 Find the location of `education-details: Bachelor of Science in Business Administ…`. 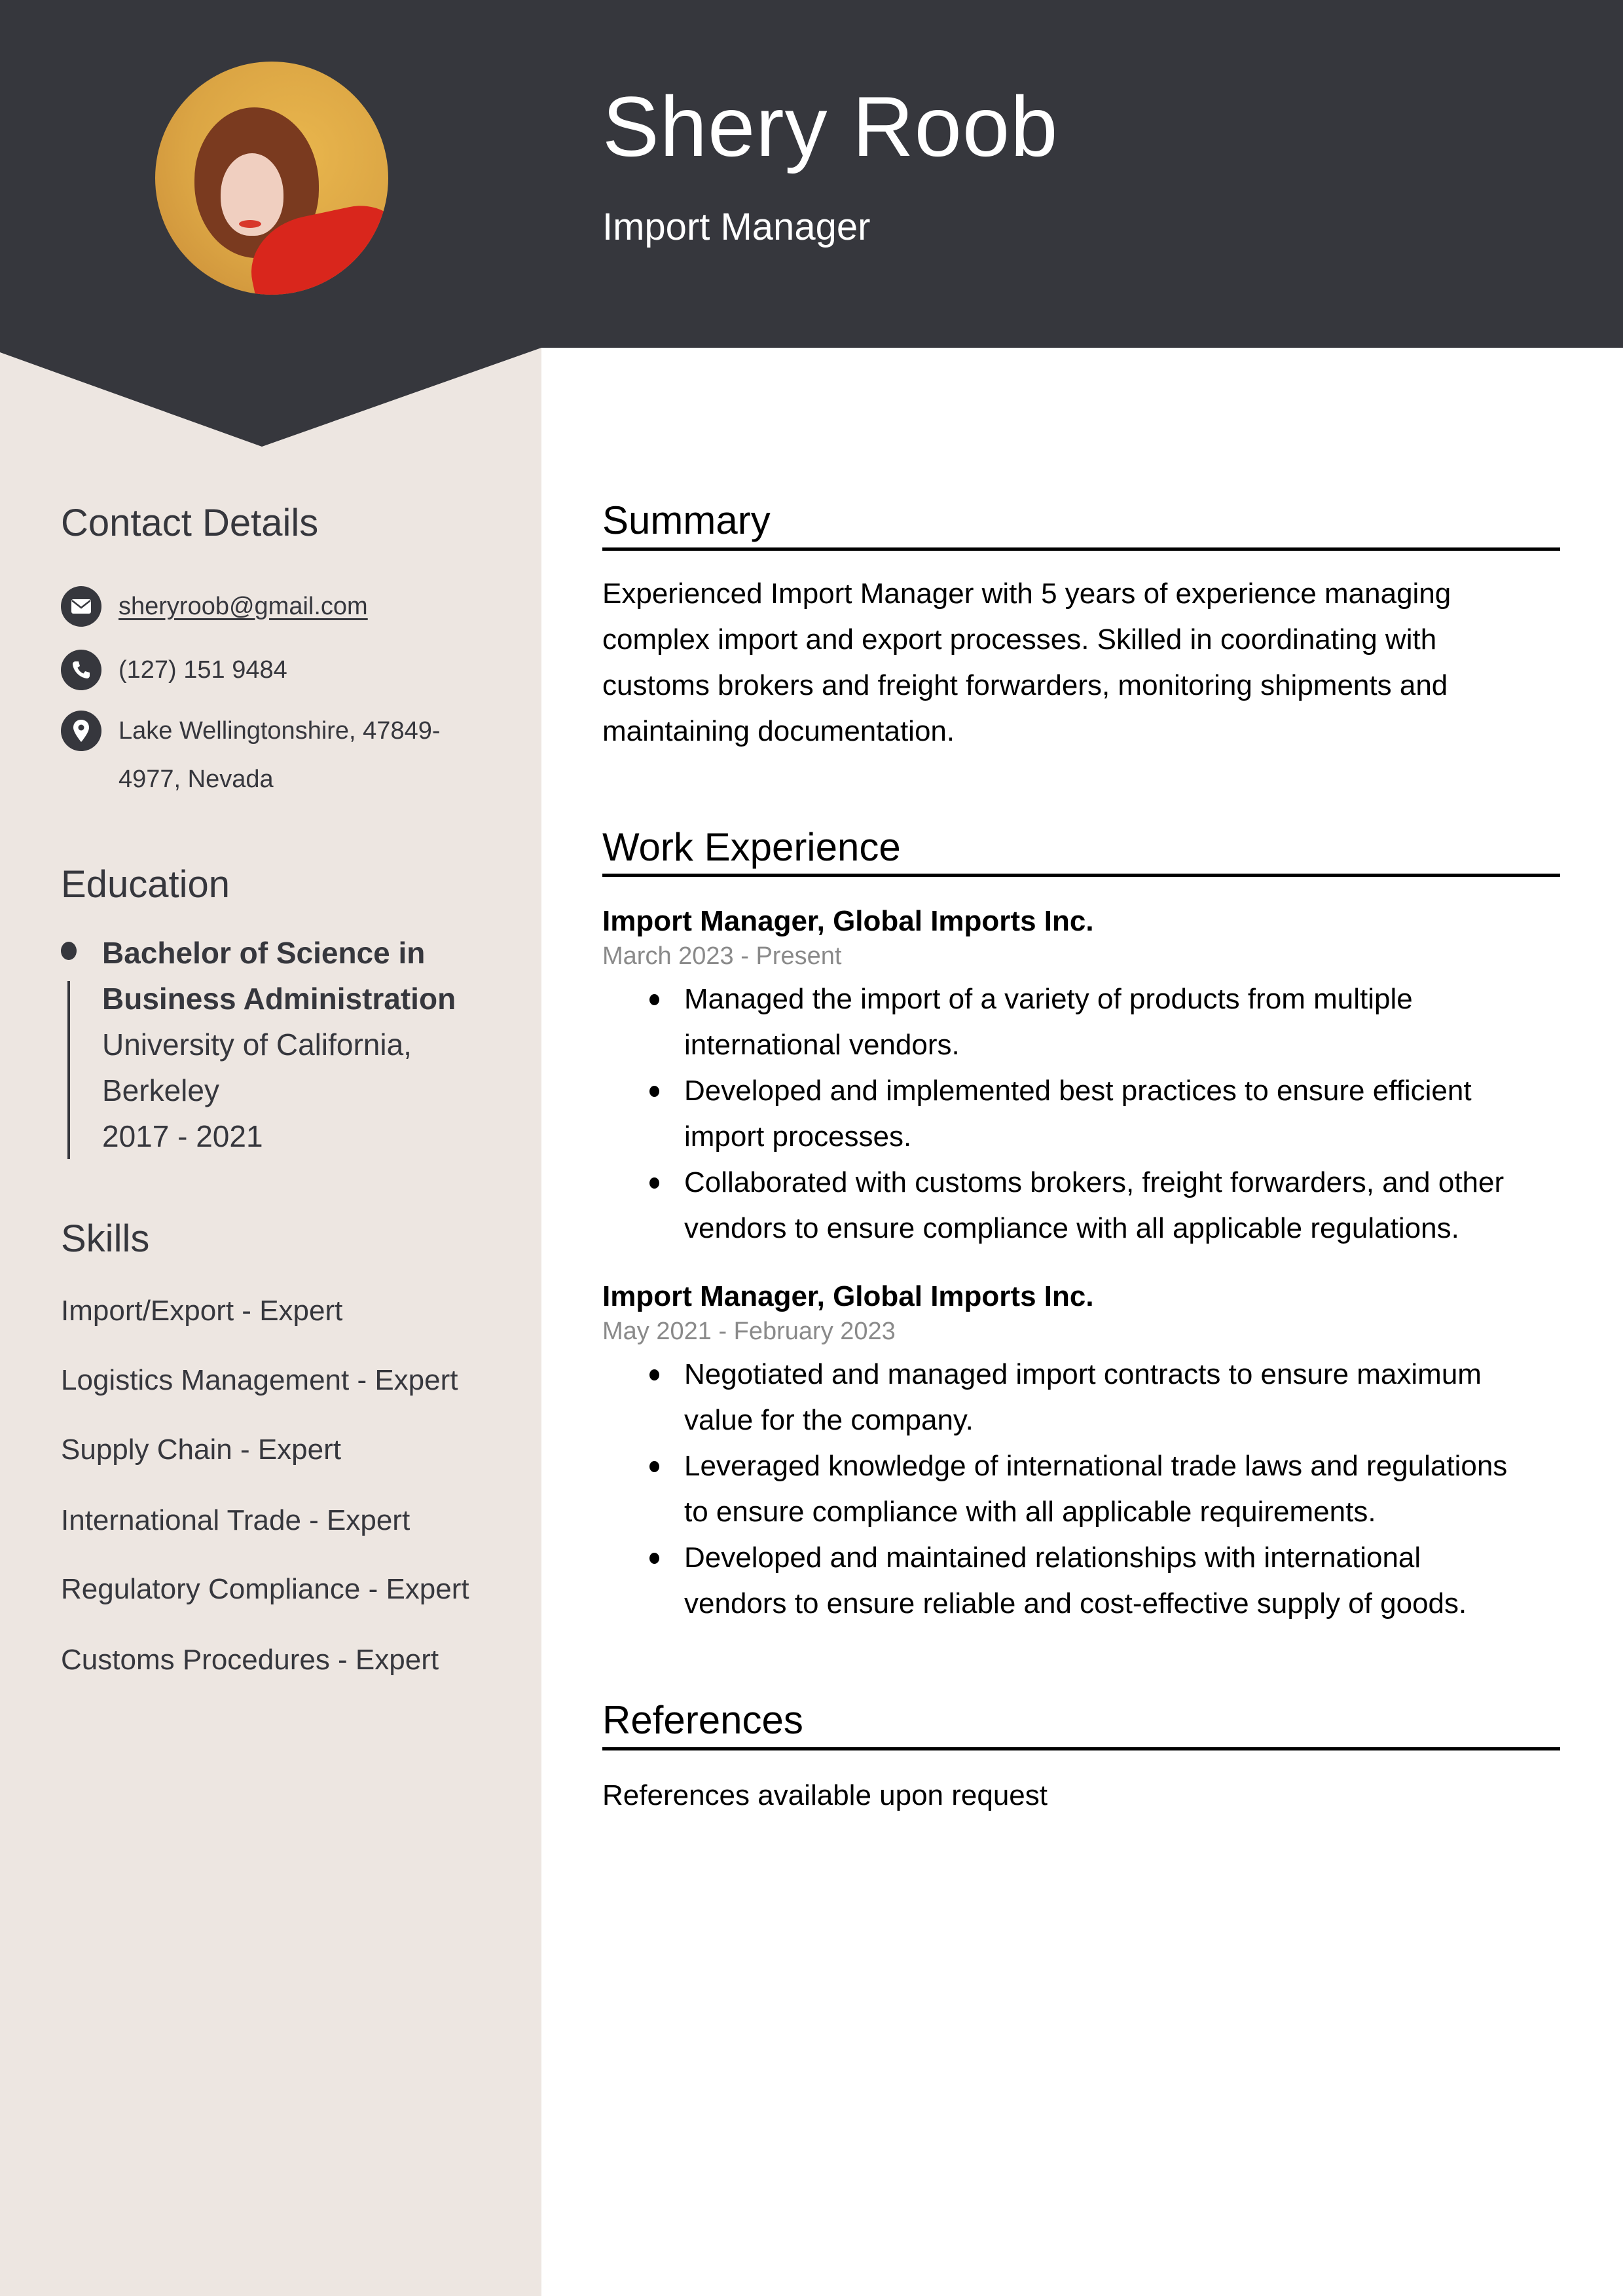

education-details: Bachelor of Science in Business Administ… is located at coordinates (311, 1044).